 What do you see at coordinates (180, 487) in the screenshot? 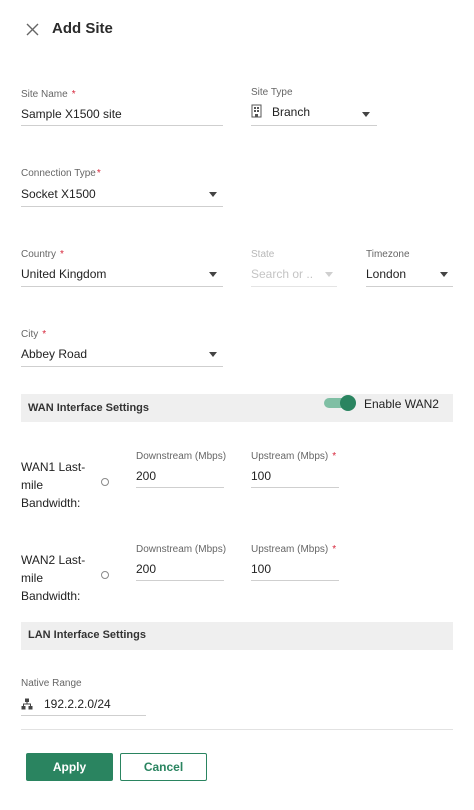
I see `wan1-downstream-underline` at bounding box center [180, 487].